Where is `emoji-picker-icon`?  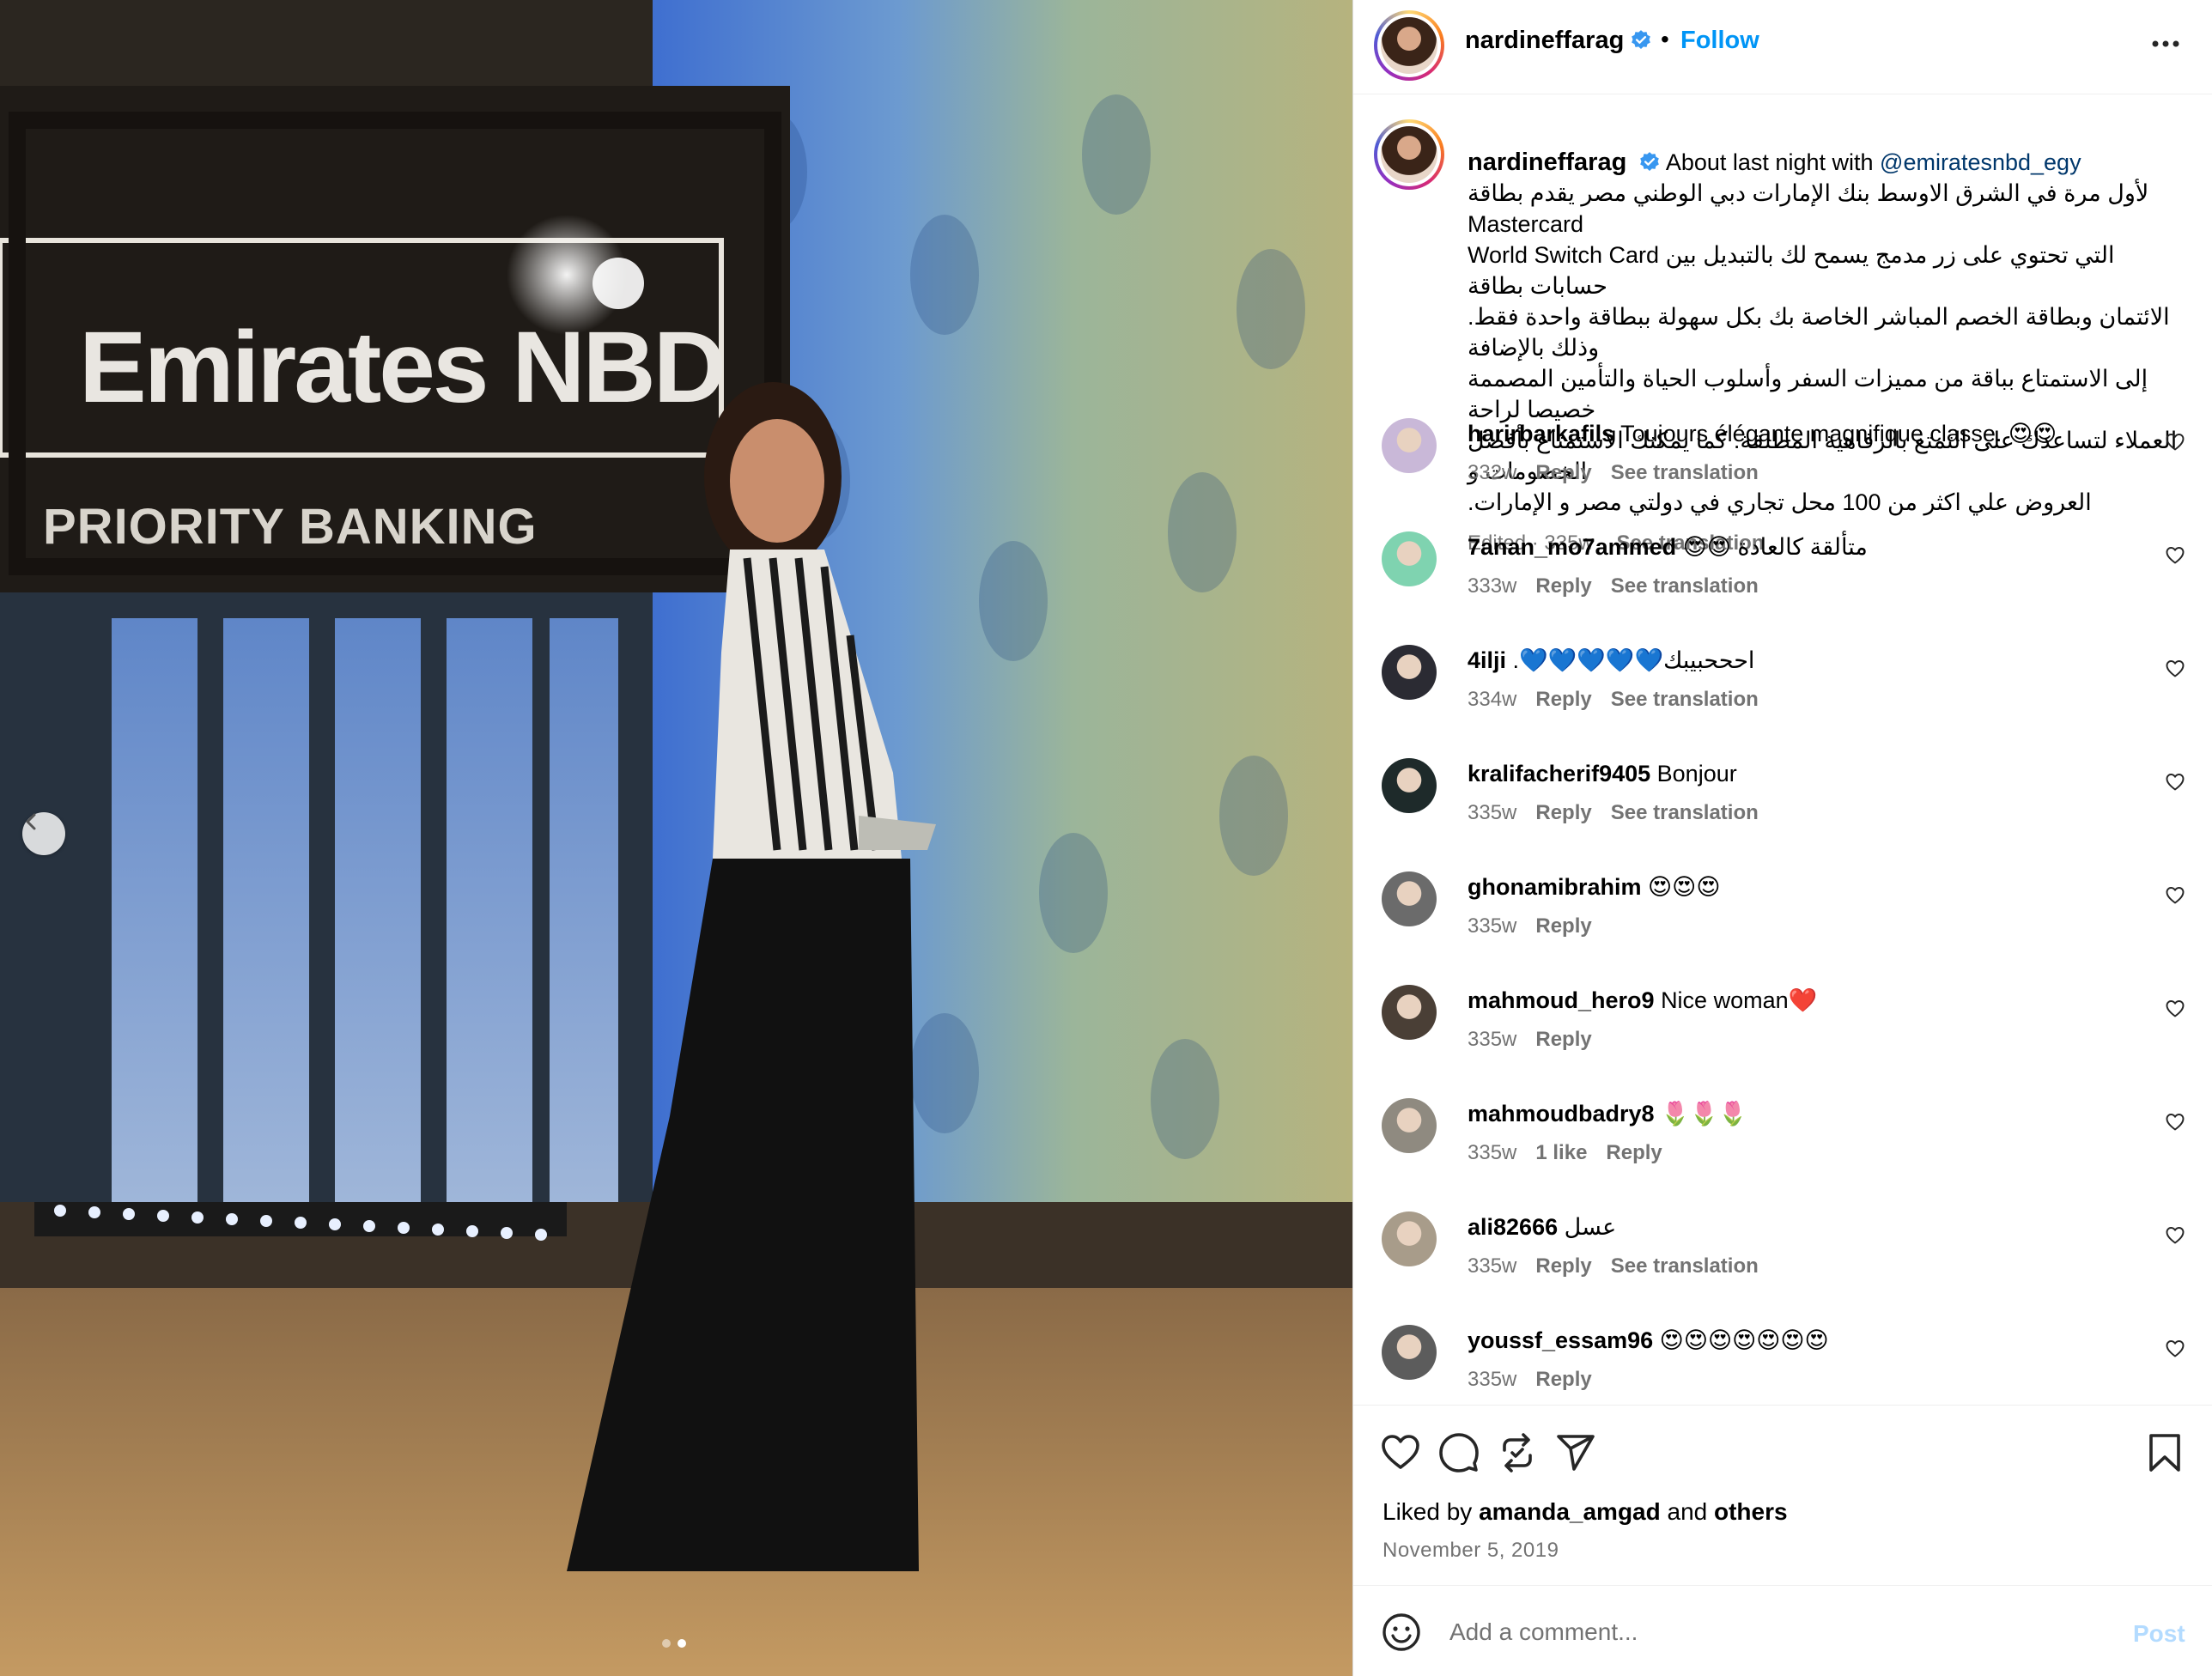
emoji-picker-icon is located at coordinates (1401, 1632).